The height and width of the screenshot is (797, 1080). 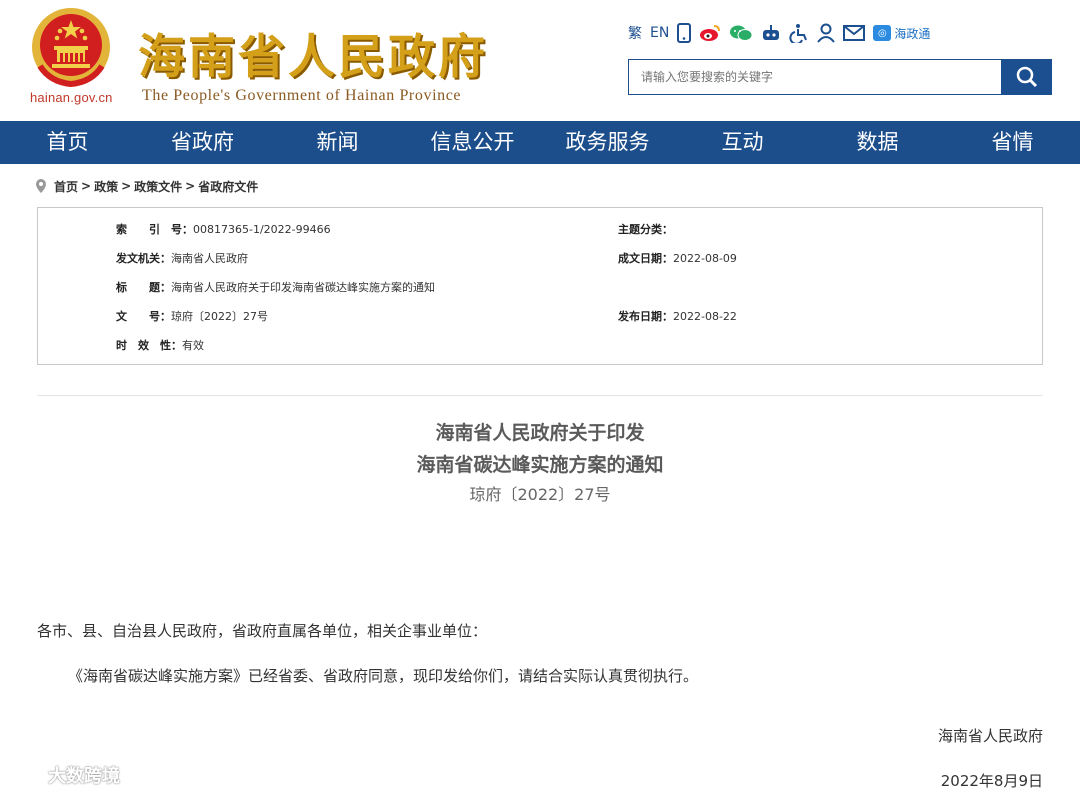 I want to click on robot-icon, so click(x=771, y=33).